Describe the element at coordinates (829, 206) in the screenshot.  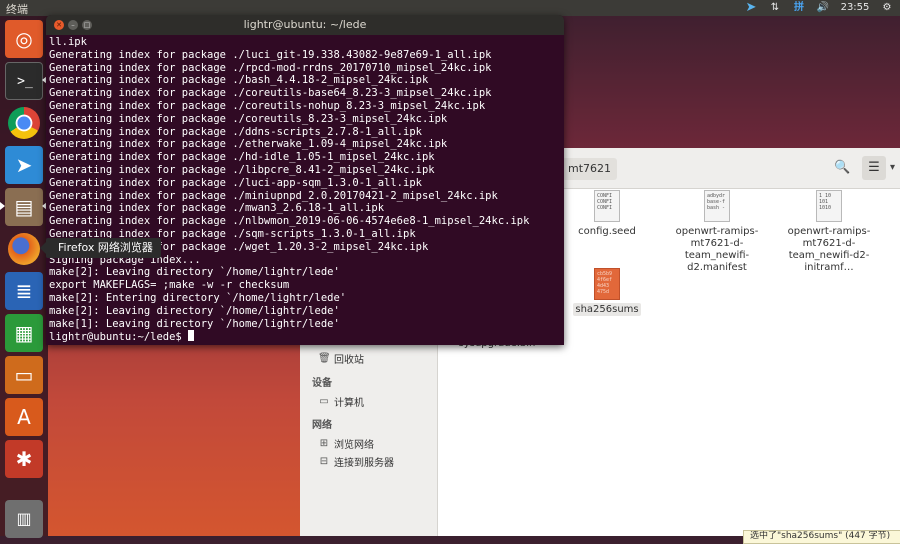
I see `binary-file-icon: 1 10 101 1010` at that location.